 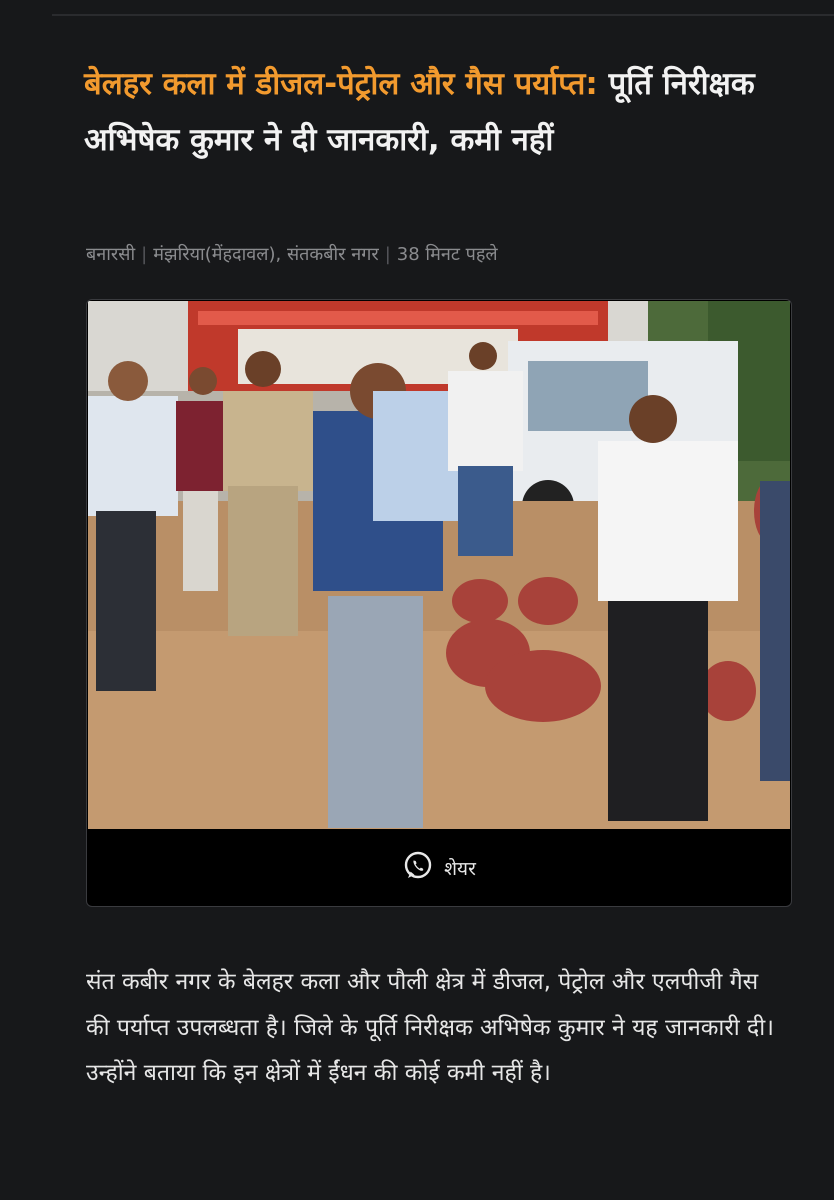 What do you see at coordinates (447, 254) in the screenshot?
I see `publish-time: 38 मिनट पहले` at bounding box center [447, 254].